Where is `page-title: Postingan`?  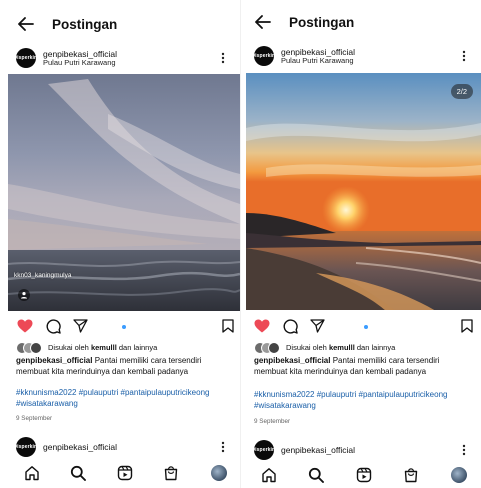
page-title: Postingan is located at coordinates (322, 22).